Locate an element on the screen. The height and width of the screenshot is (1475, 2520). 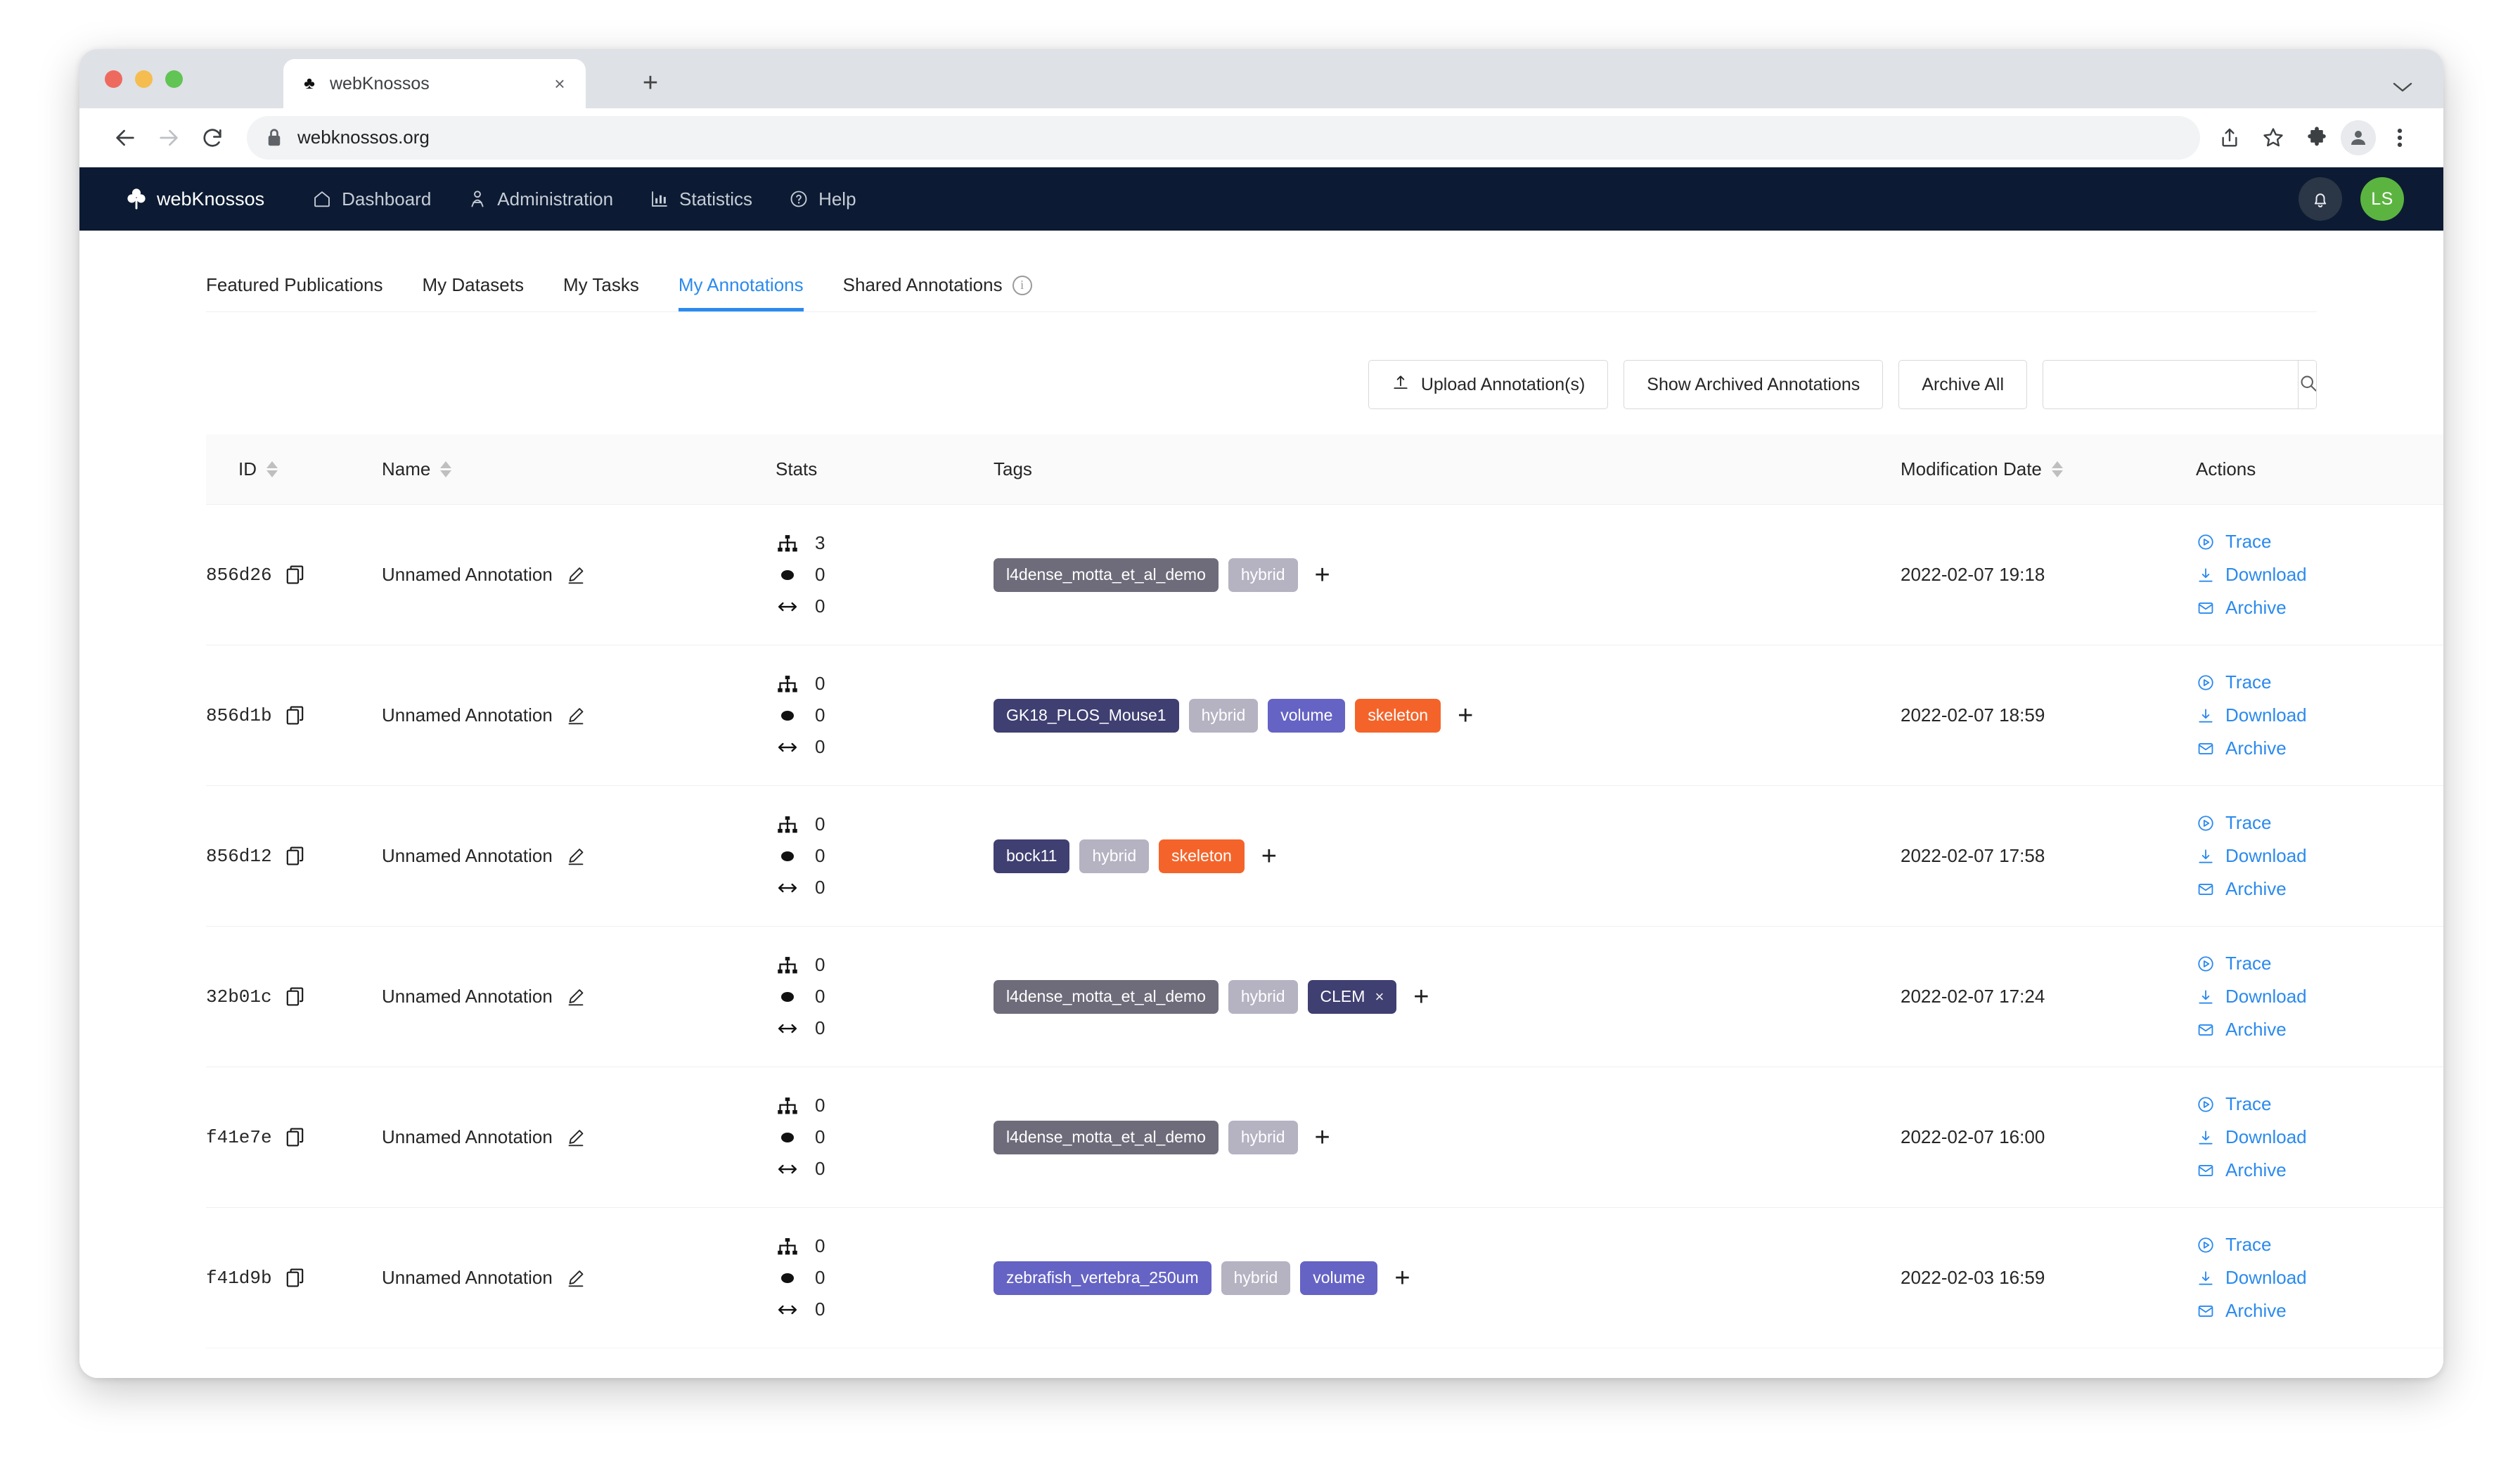
new-tab-button: + is located at coordinates (650, 82).